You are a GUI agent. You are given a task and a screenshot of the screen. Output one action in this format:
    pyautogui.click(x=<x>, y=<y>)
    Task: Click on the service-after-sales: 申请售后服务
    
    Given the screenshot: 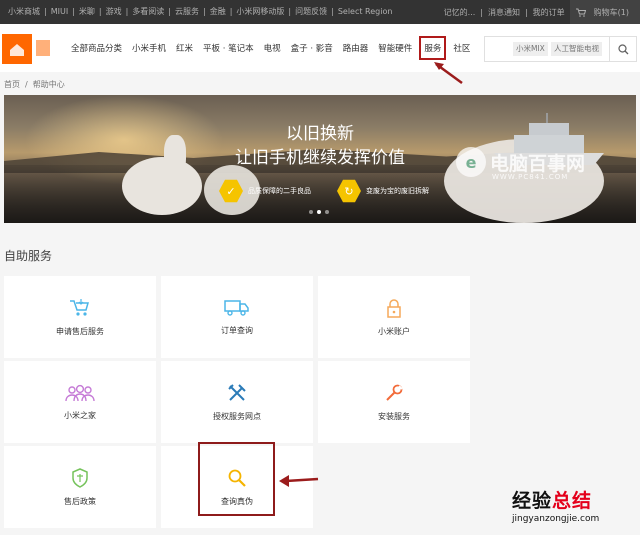 What is the action you would take?
    pyautogui.click(x=80, y=317)
    